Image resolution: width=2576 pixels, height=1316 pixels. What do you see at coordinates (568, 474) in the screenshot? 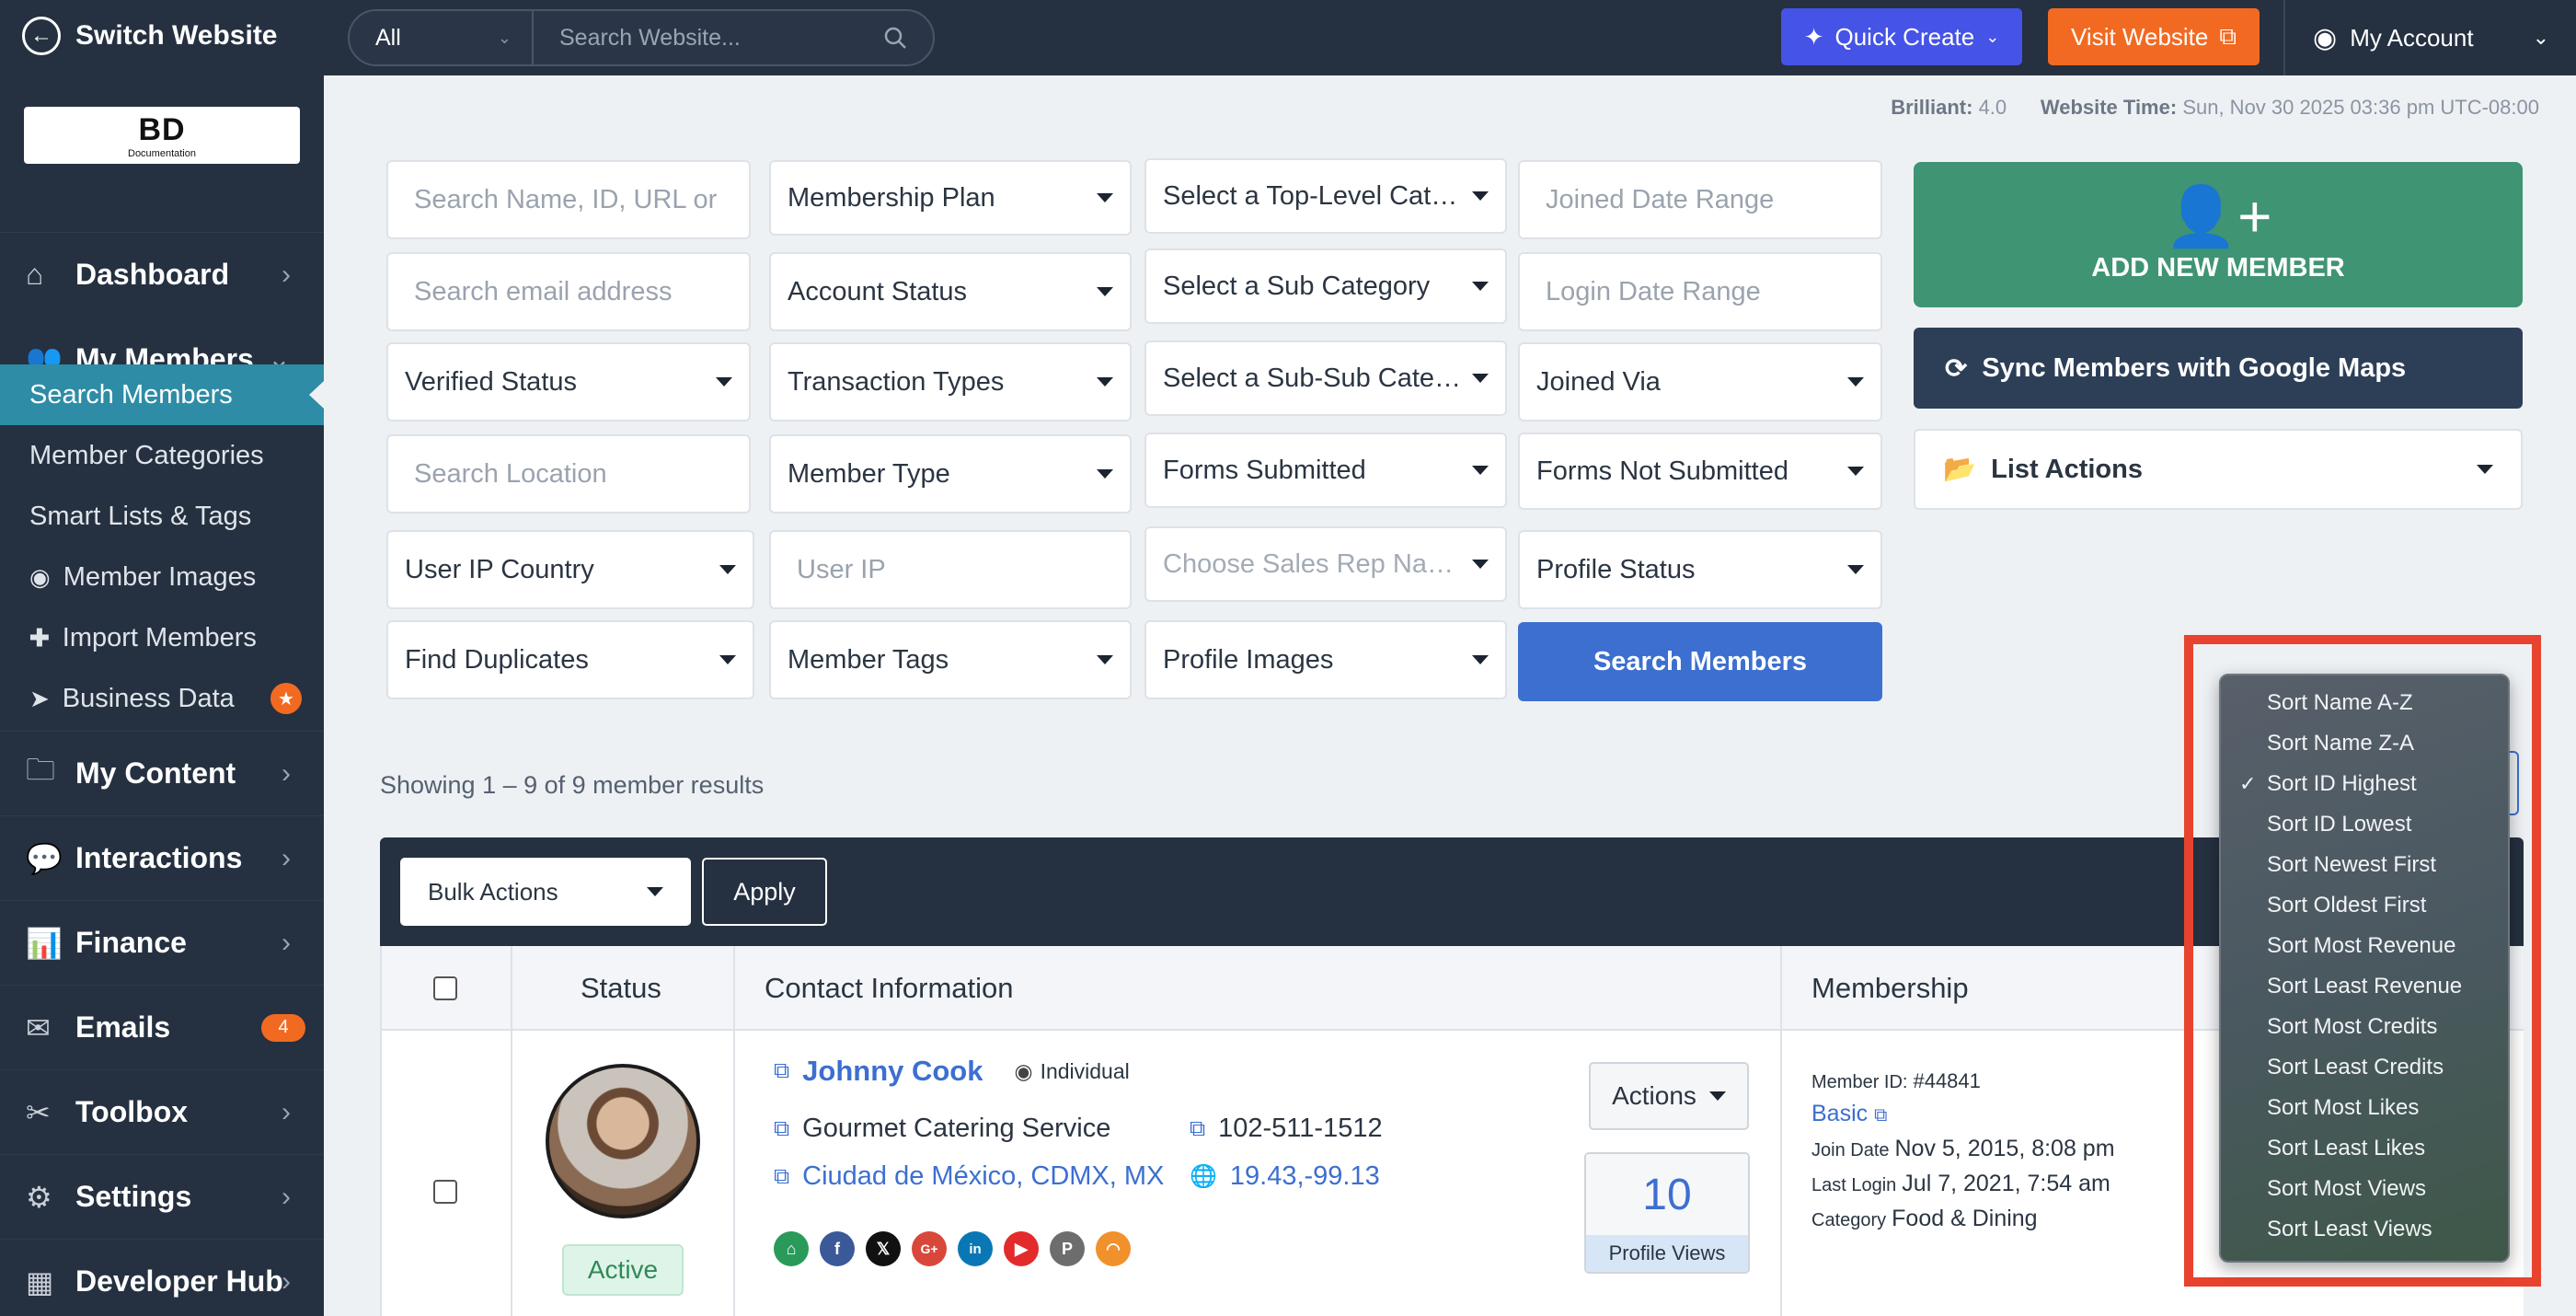
I see `search-location-input: Search Location` at bounding box center [568, 474].